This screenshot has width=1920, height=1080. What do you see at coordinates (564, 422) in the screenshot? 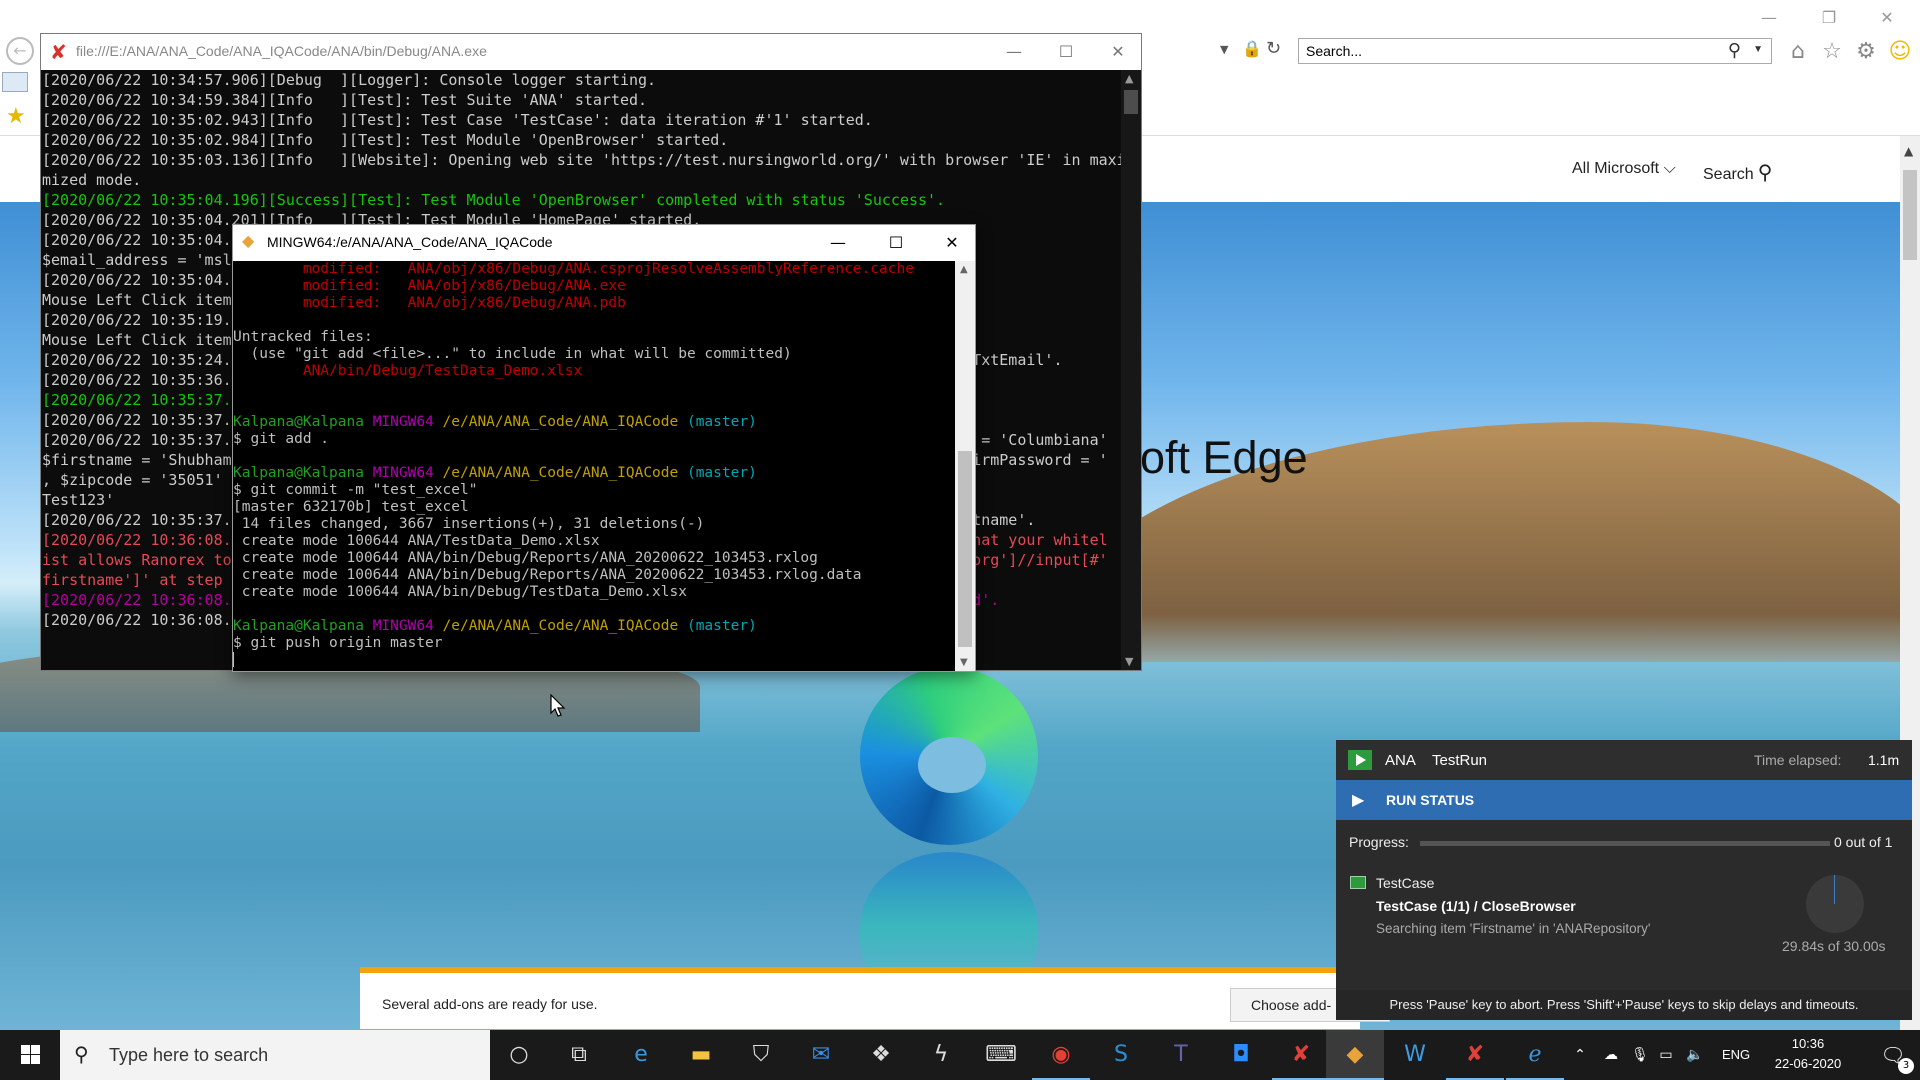
I see `terminal-text: /e/ANA/ANA_Code/ANA_IQACode` at bounding box center [564, 422].